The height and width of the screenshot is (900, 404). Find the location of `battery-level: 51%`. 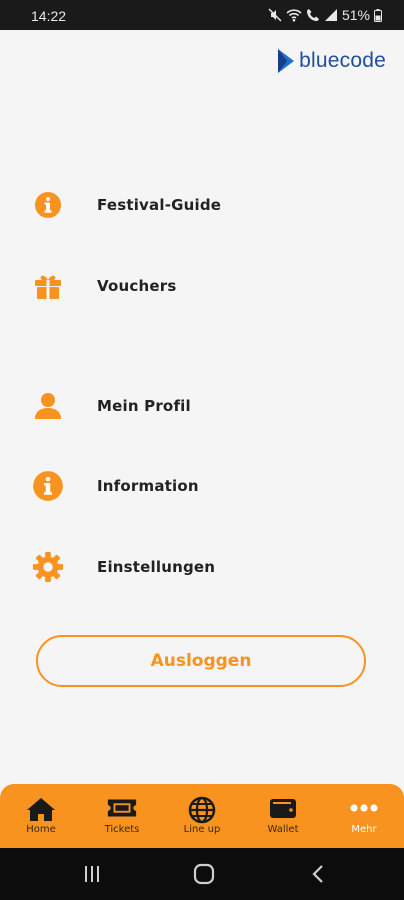

battery-level: 51% is located at coordinates (355, 15).